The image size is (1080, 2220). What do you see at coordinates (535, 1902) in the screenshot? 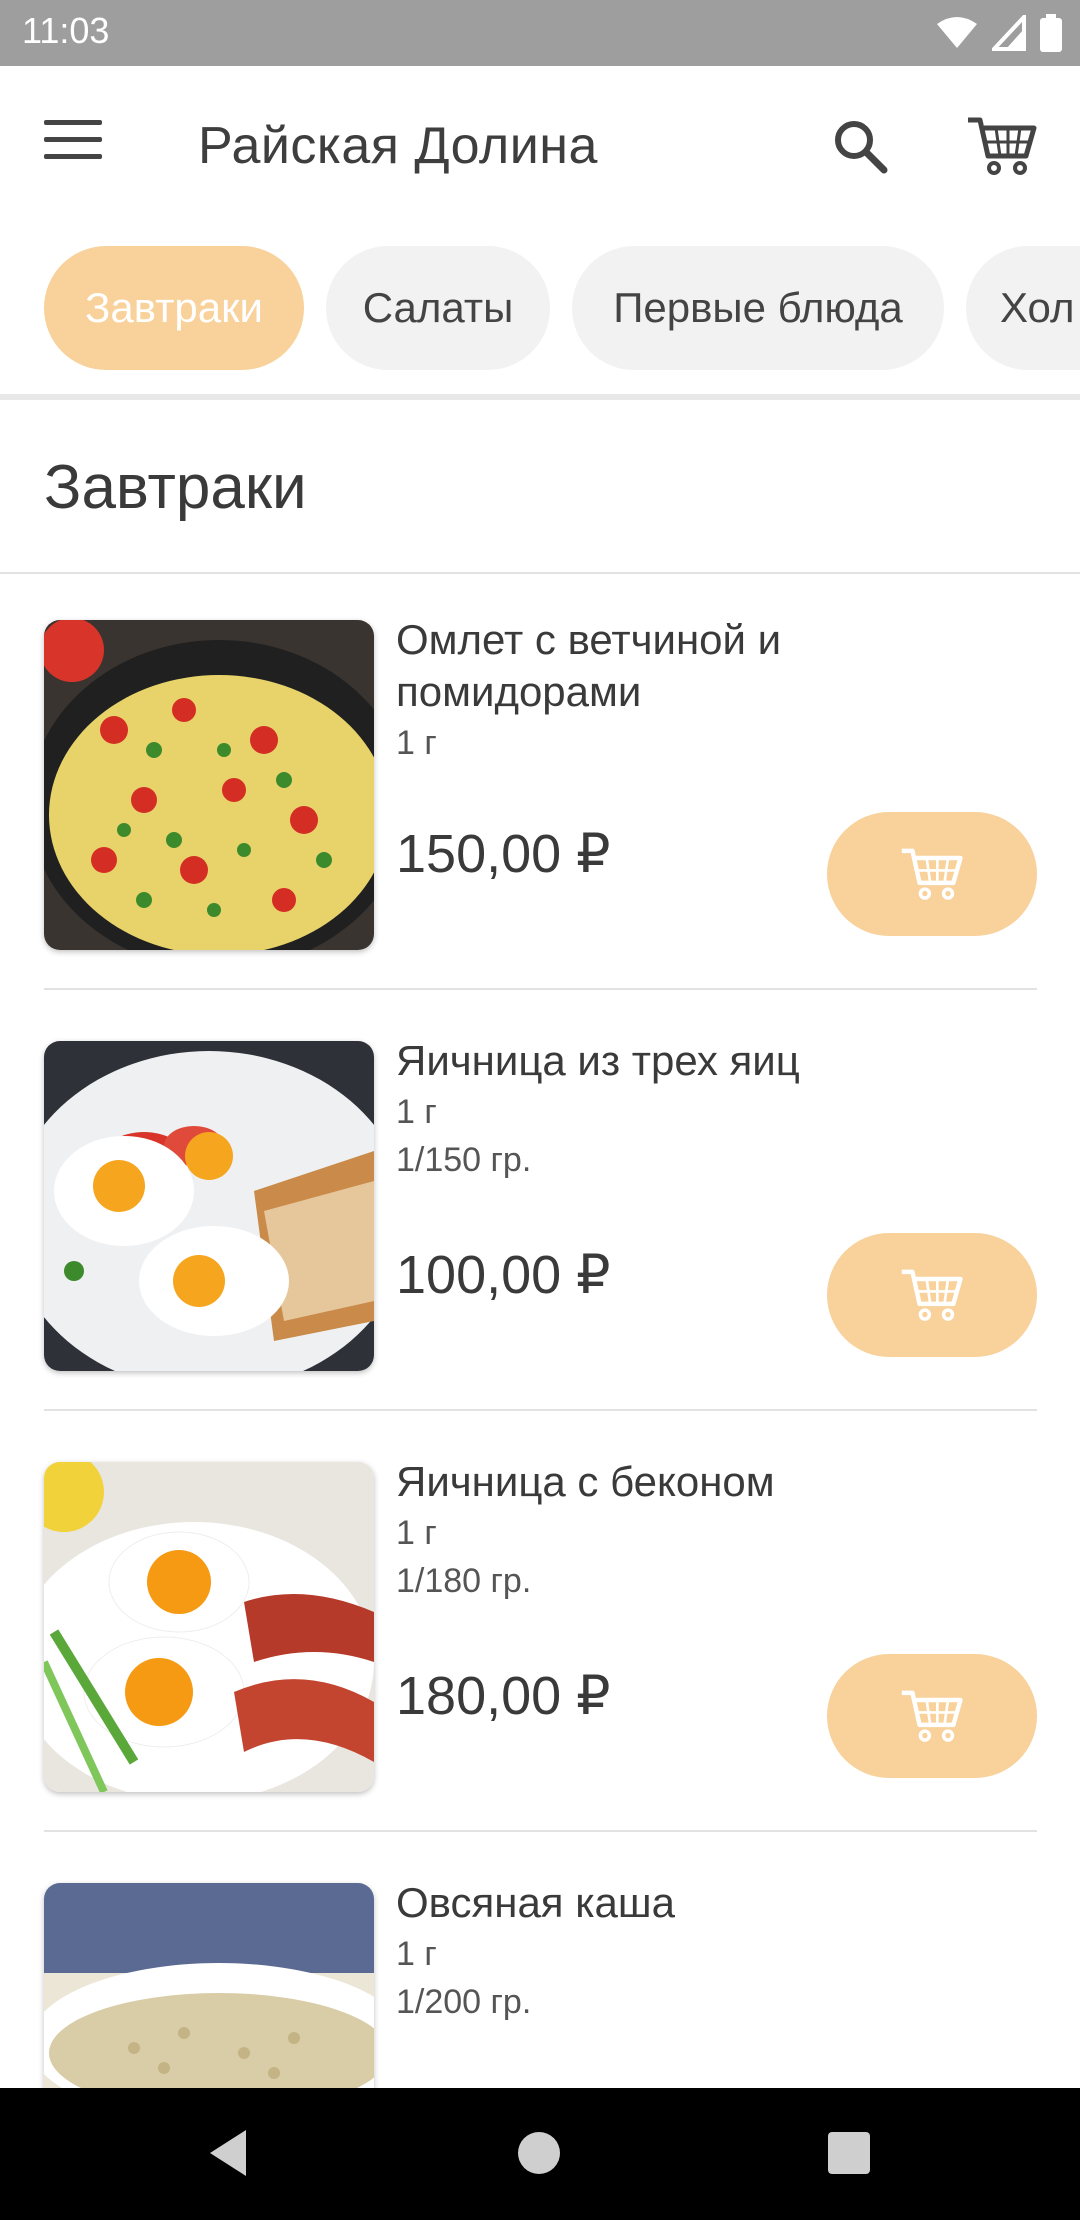
I see `item-name: Овсяная каша` at bounding box center [535, 1902].